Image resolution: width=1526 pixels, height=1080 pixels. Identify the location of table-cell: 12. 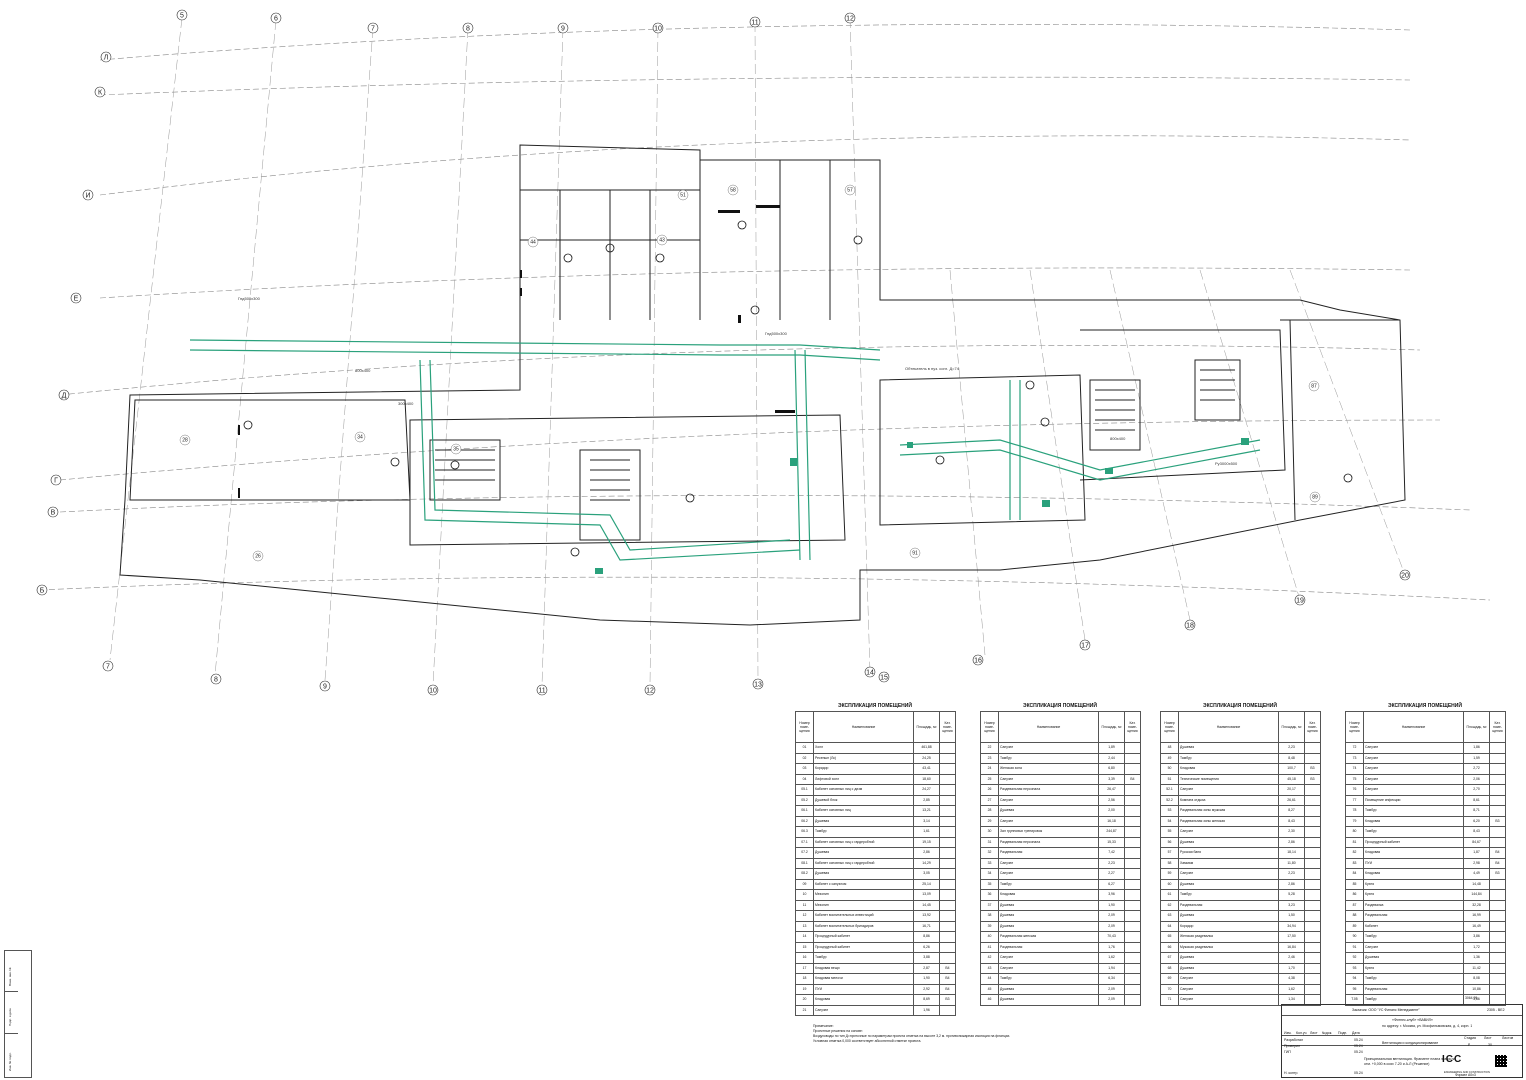
(804, 916).